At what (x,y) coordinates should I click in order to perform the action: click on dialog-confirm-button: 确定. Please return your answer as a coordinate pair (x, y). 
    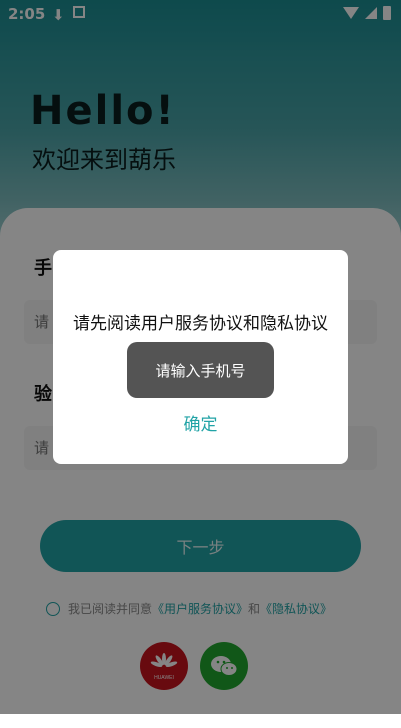
    Looking at the image, I should click on (200, 422).